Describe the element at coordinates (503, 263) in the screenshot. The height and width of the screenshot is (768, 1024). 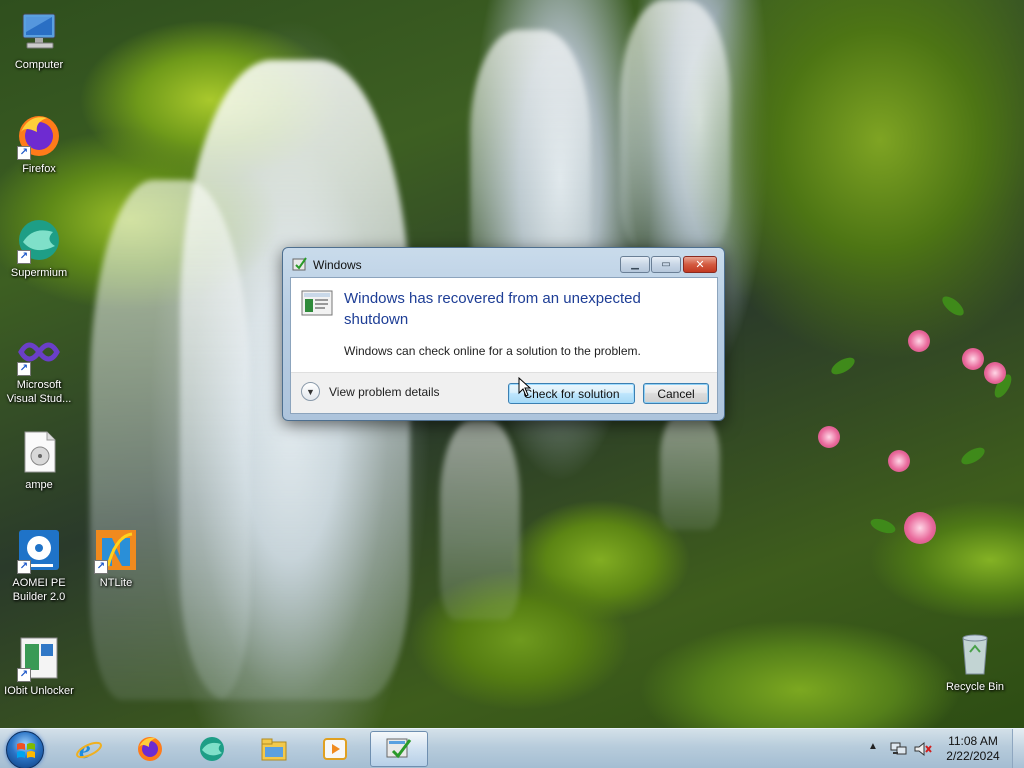
I see `dialog-titlebar: Windows ▁ ▭ ✕` at that location.